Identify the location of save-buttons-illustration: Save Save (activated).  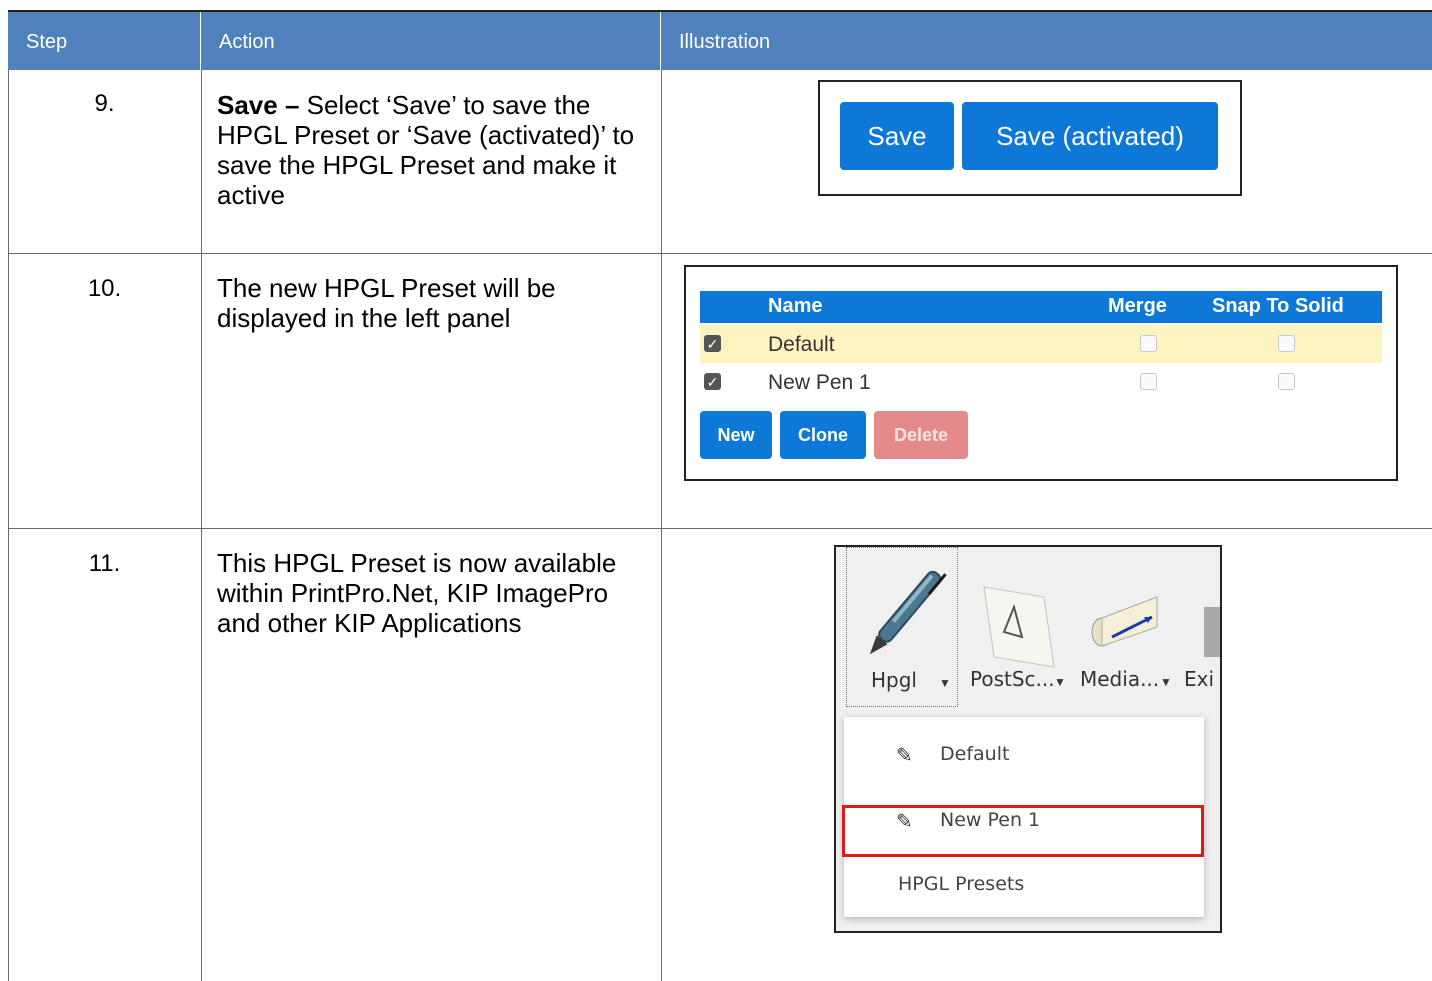
(1030, 138).